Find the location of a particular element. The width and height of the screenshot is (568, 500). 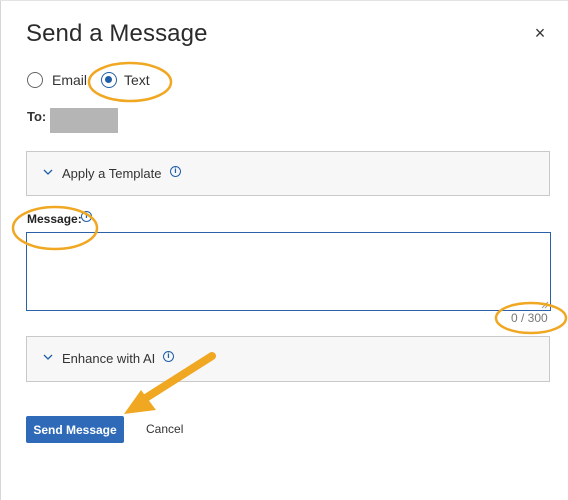

cancel-button: Cancel is located at coordinates (164, 429).